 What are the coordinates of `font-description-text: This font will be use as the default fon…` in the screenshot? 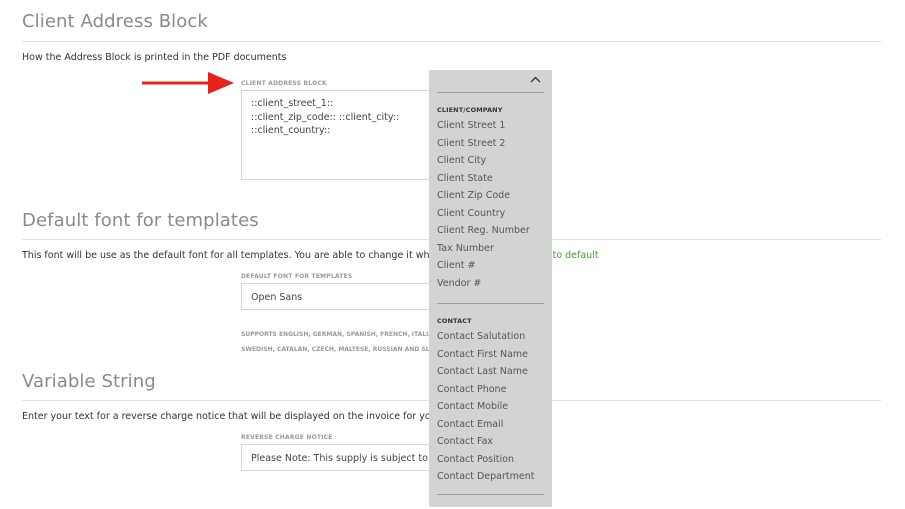 It's located at (239, 255).